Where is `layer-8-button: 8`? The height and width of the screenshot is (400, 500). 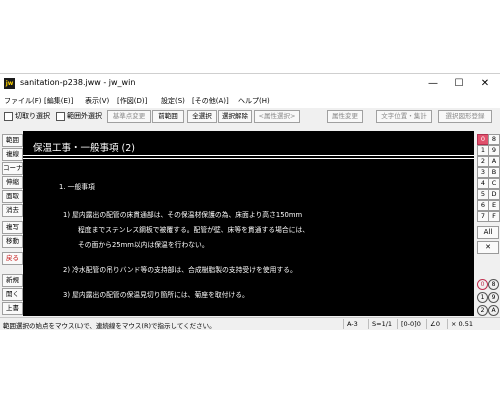 layer-8-button: 8 is located at coordinates (494, 139).